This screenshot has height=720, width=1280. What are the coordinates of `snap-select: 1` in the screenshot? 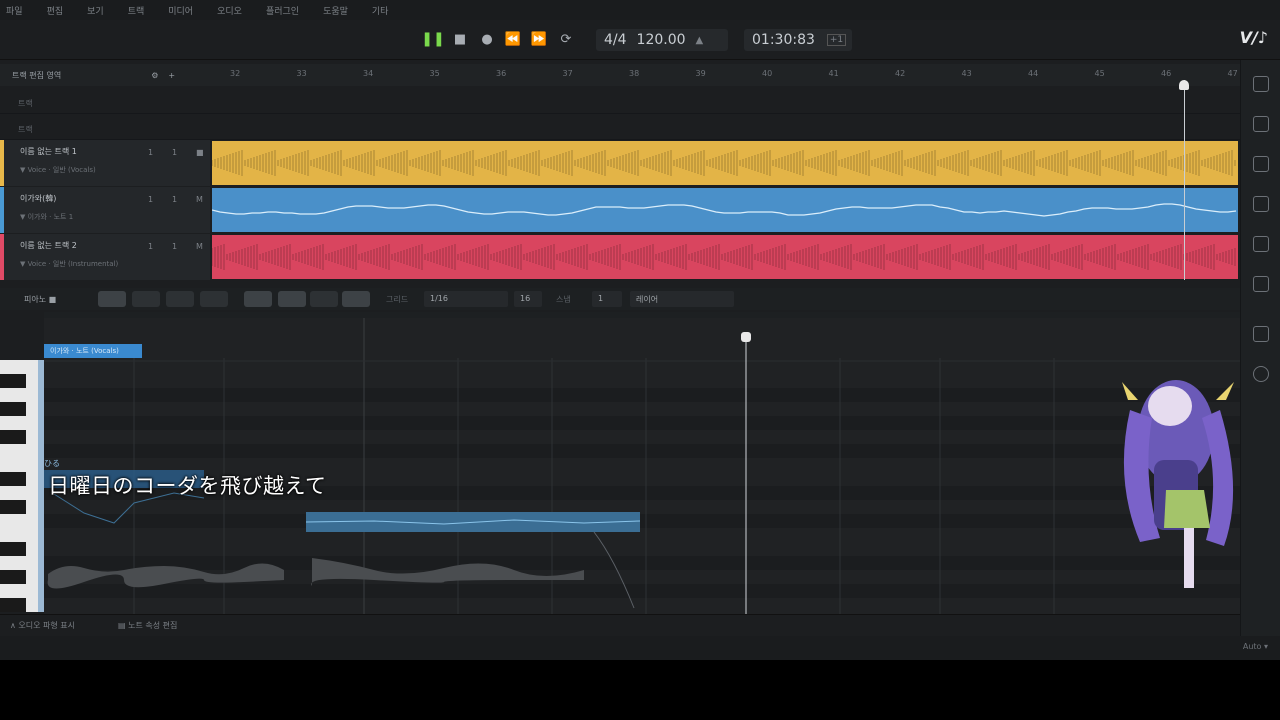 It's located at (607, 299).